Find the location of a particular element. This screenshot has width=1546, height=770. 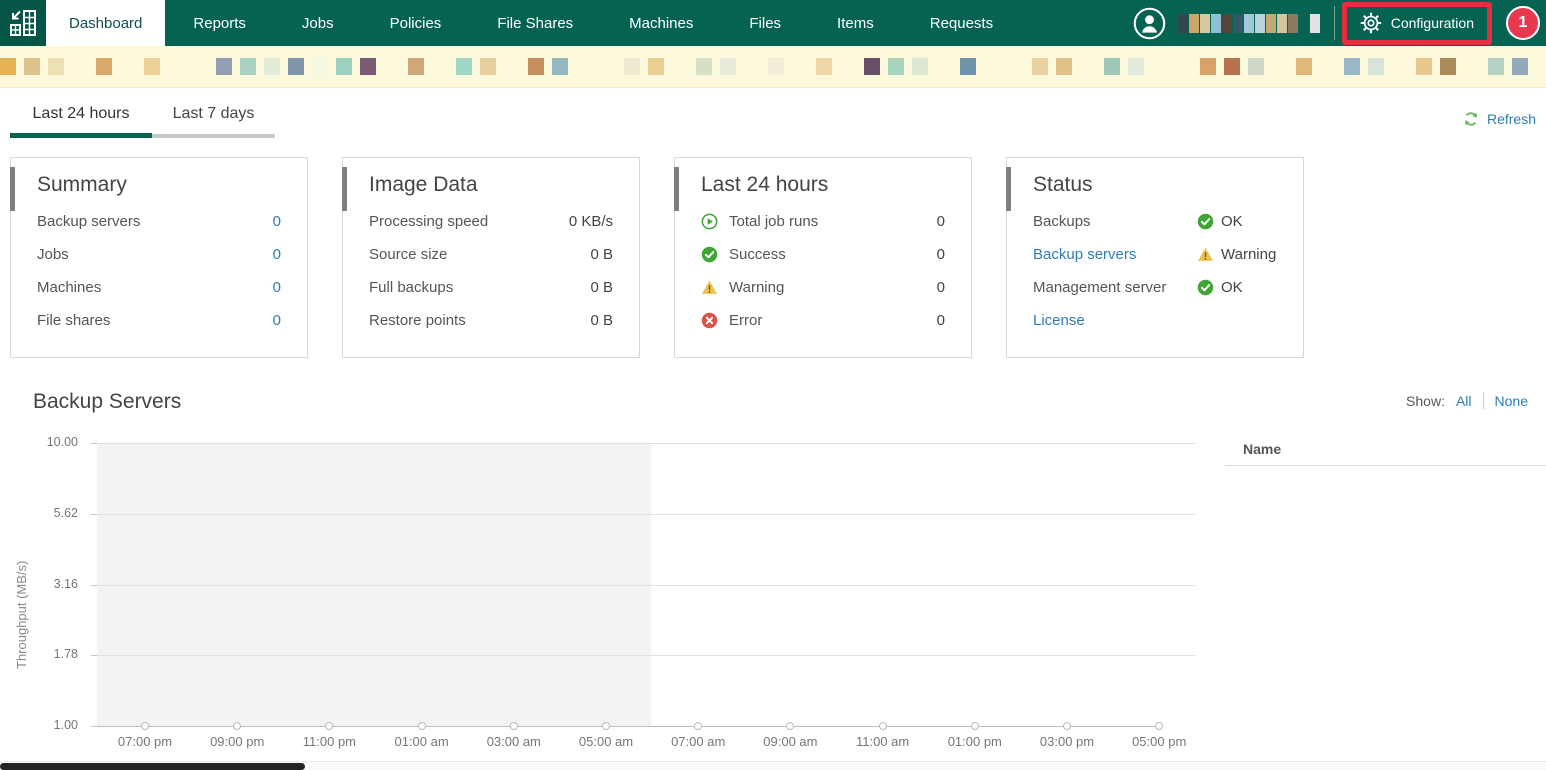

show-divider is located at coordinates (1483, 400).